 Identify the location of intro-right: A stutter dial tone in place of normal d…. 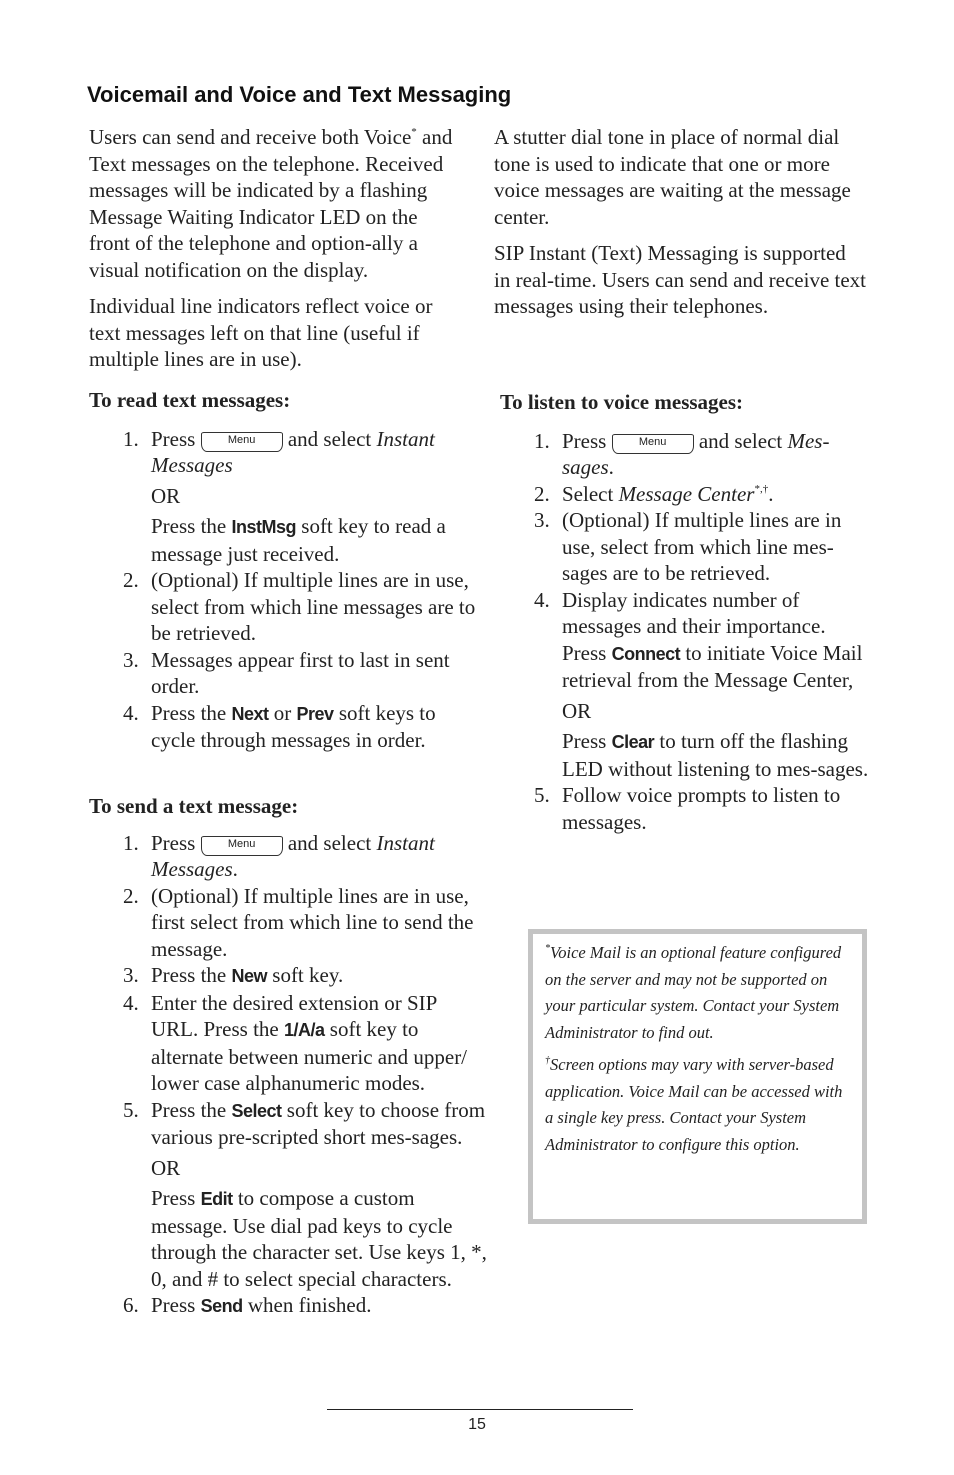
(680, 222).